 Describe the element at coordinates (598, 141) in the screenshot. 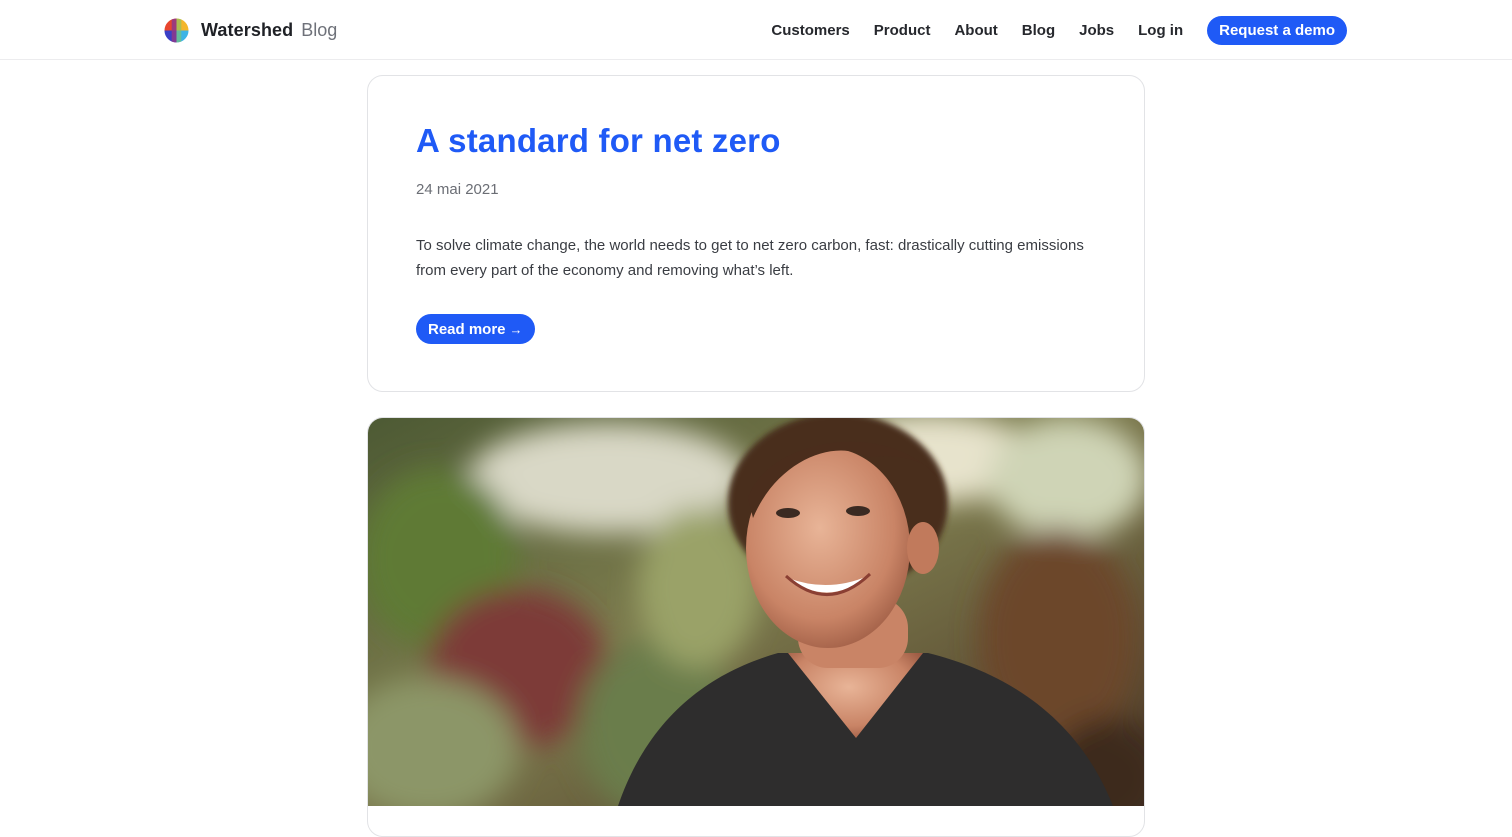

I see `post-title-link: A standard for net zero` at that location.